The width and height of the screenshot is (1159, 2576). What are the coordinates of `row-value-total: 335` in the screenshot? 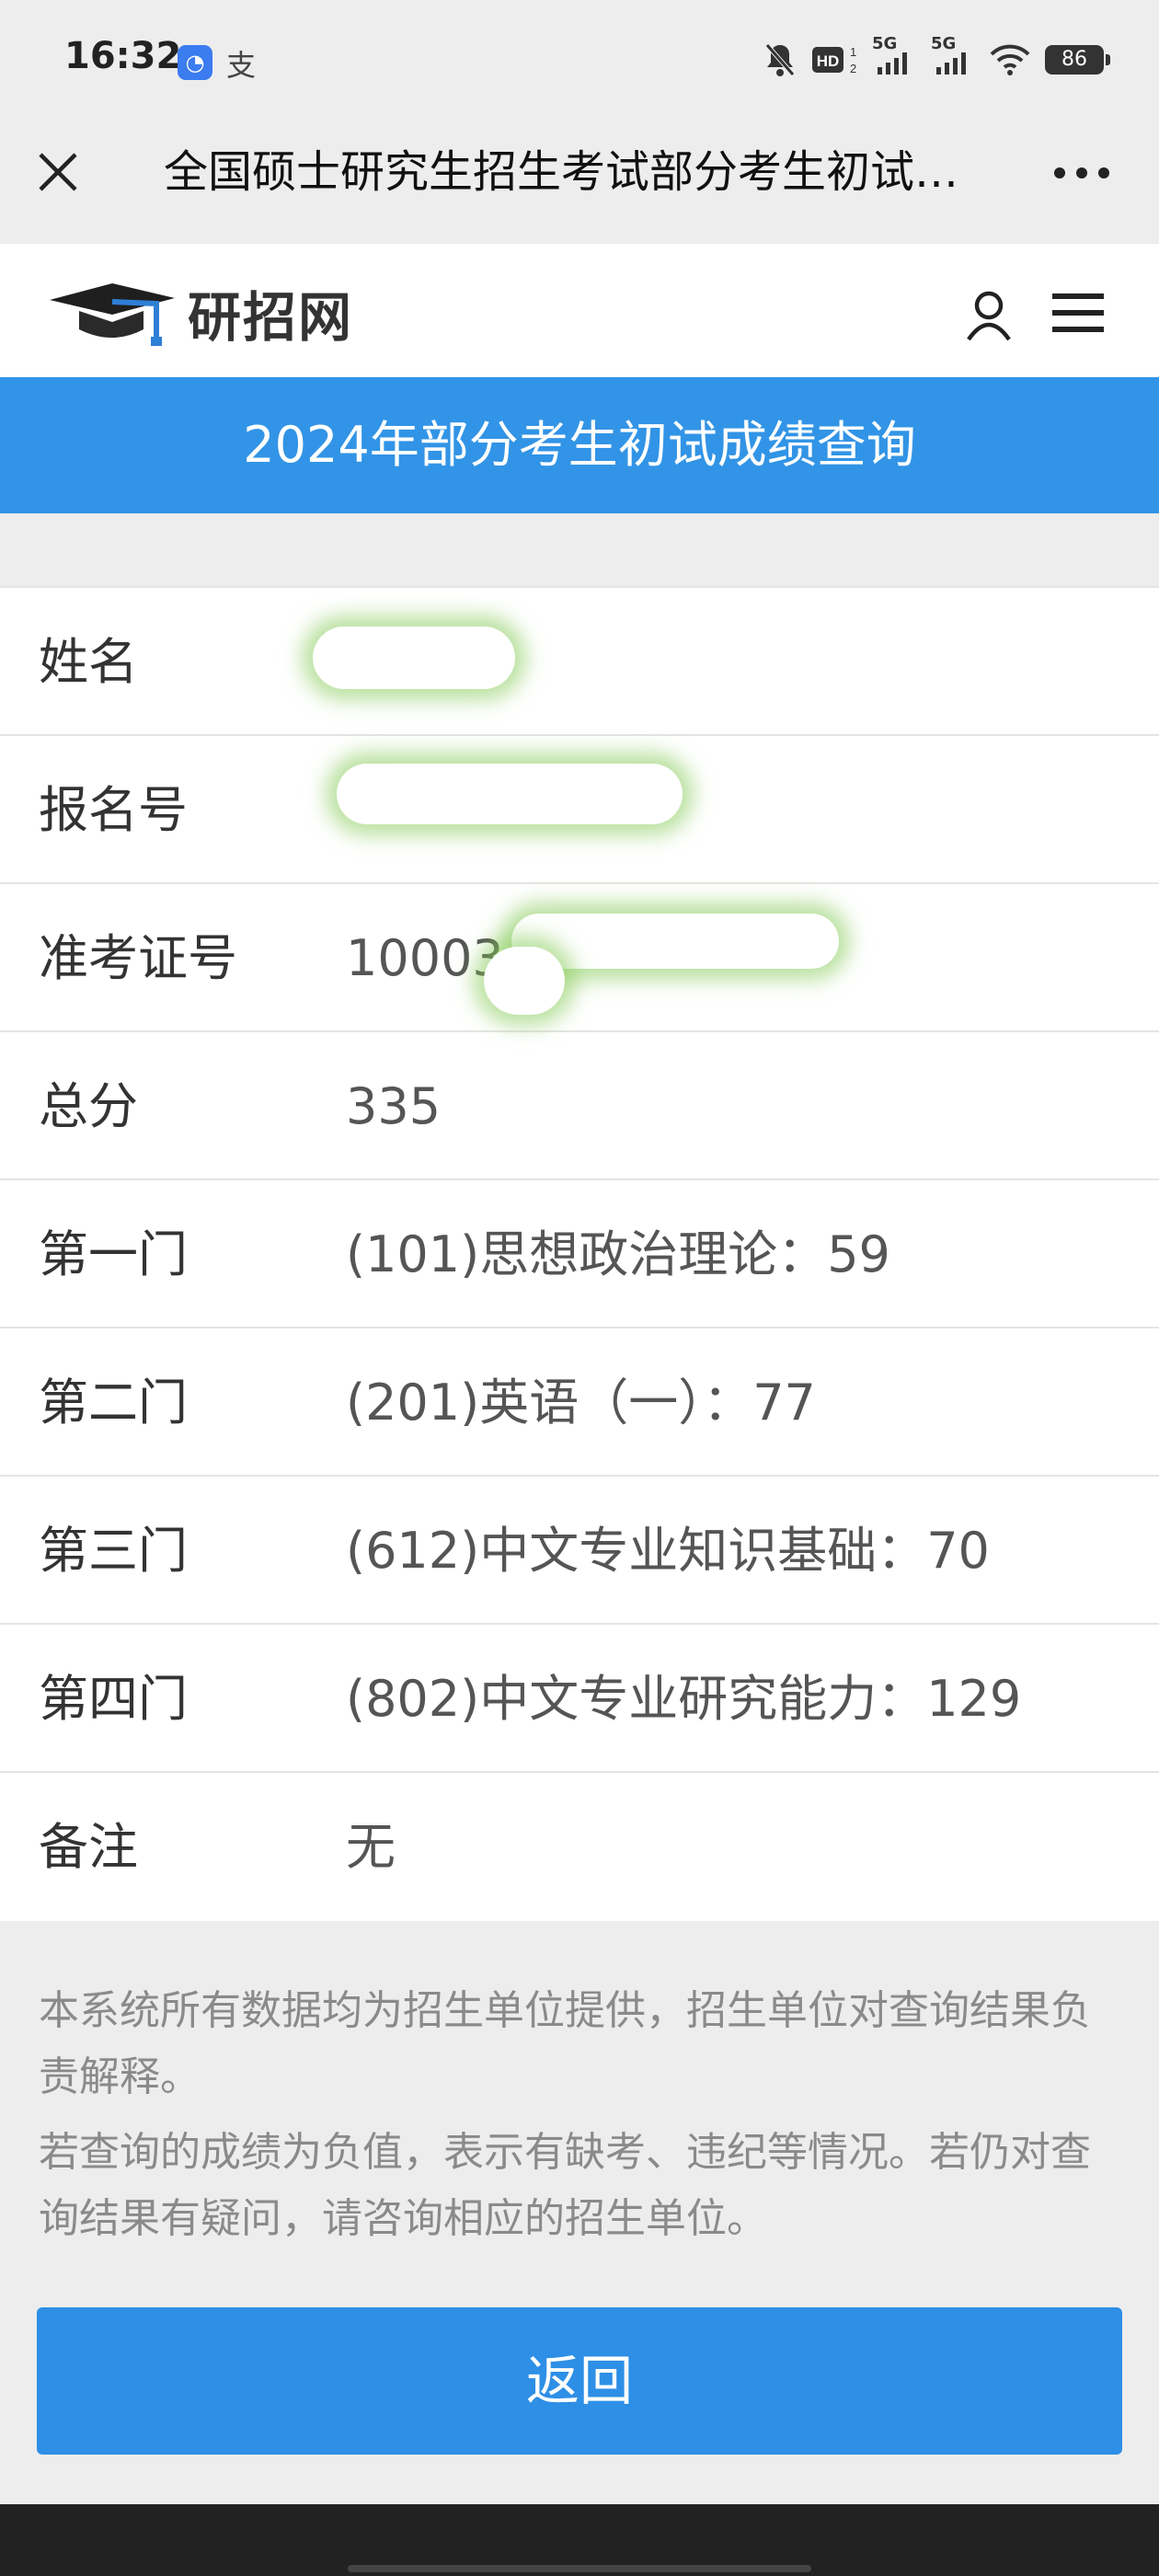 It's located at (394, 1106).